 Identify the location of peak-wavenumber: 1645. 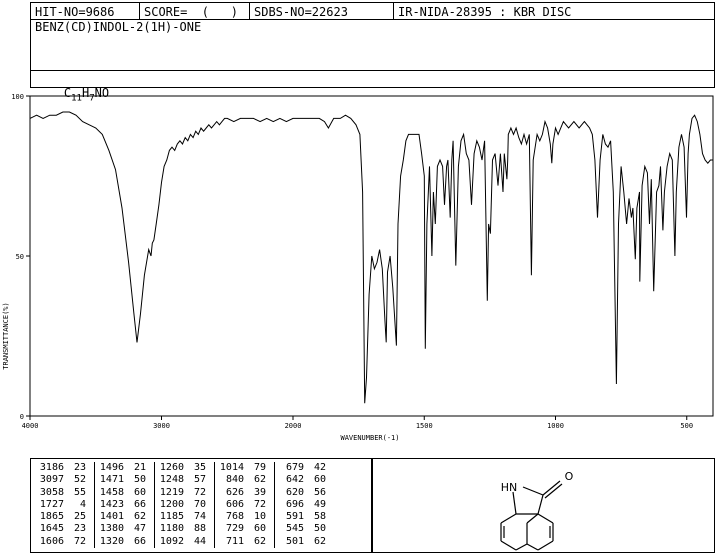
(51, 529).